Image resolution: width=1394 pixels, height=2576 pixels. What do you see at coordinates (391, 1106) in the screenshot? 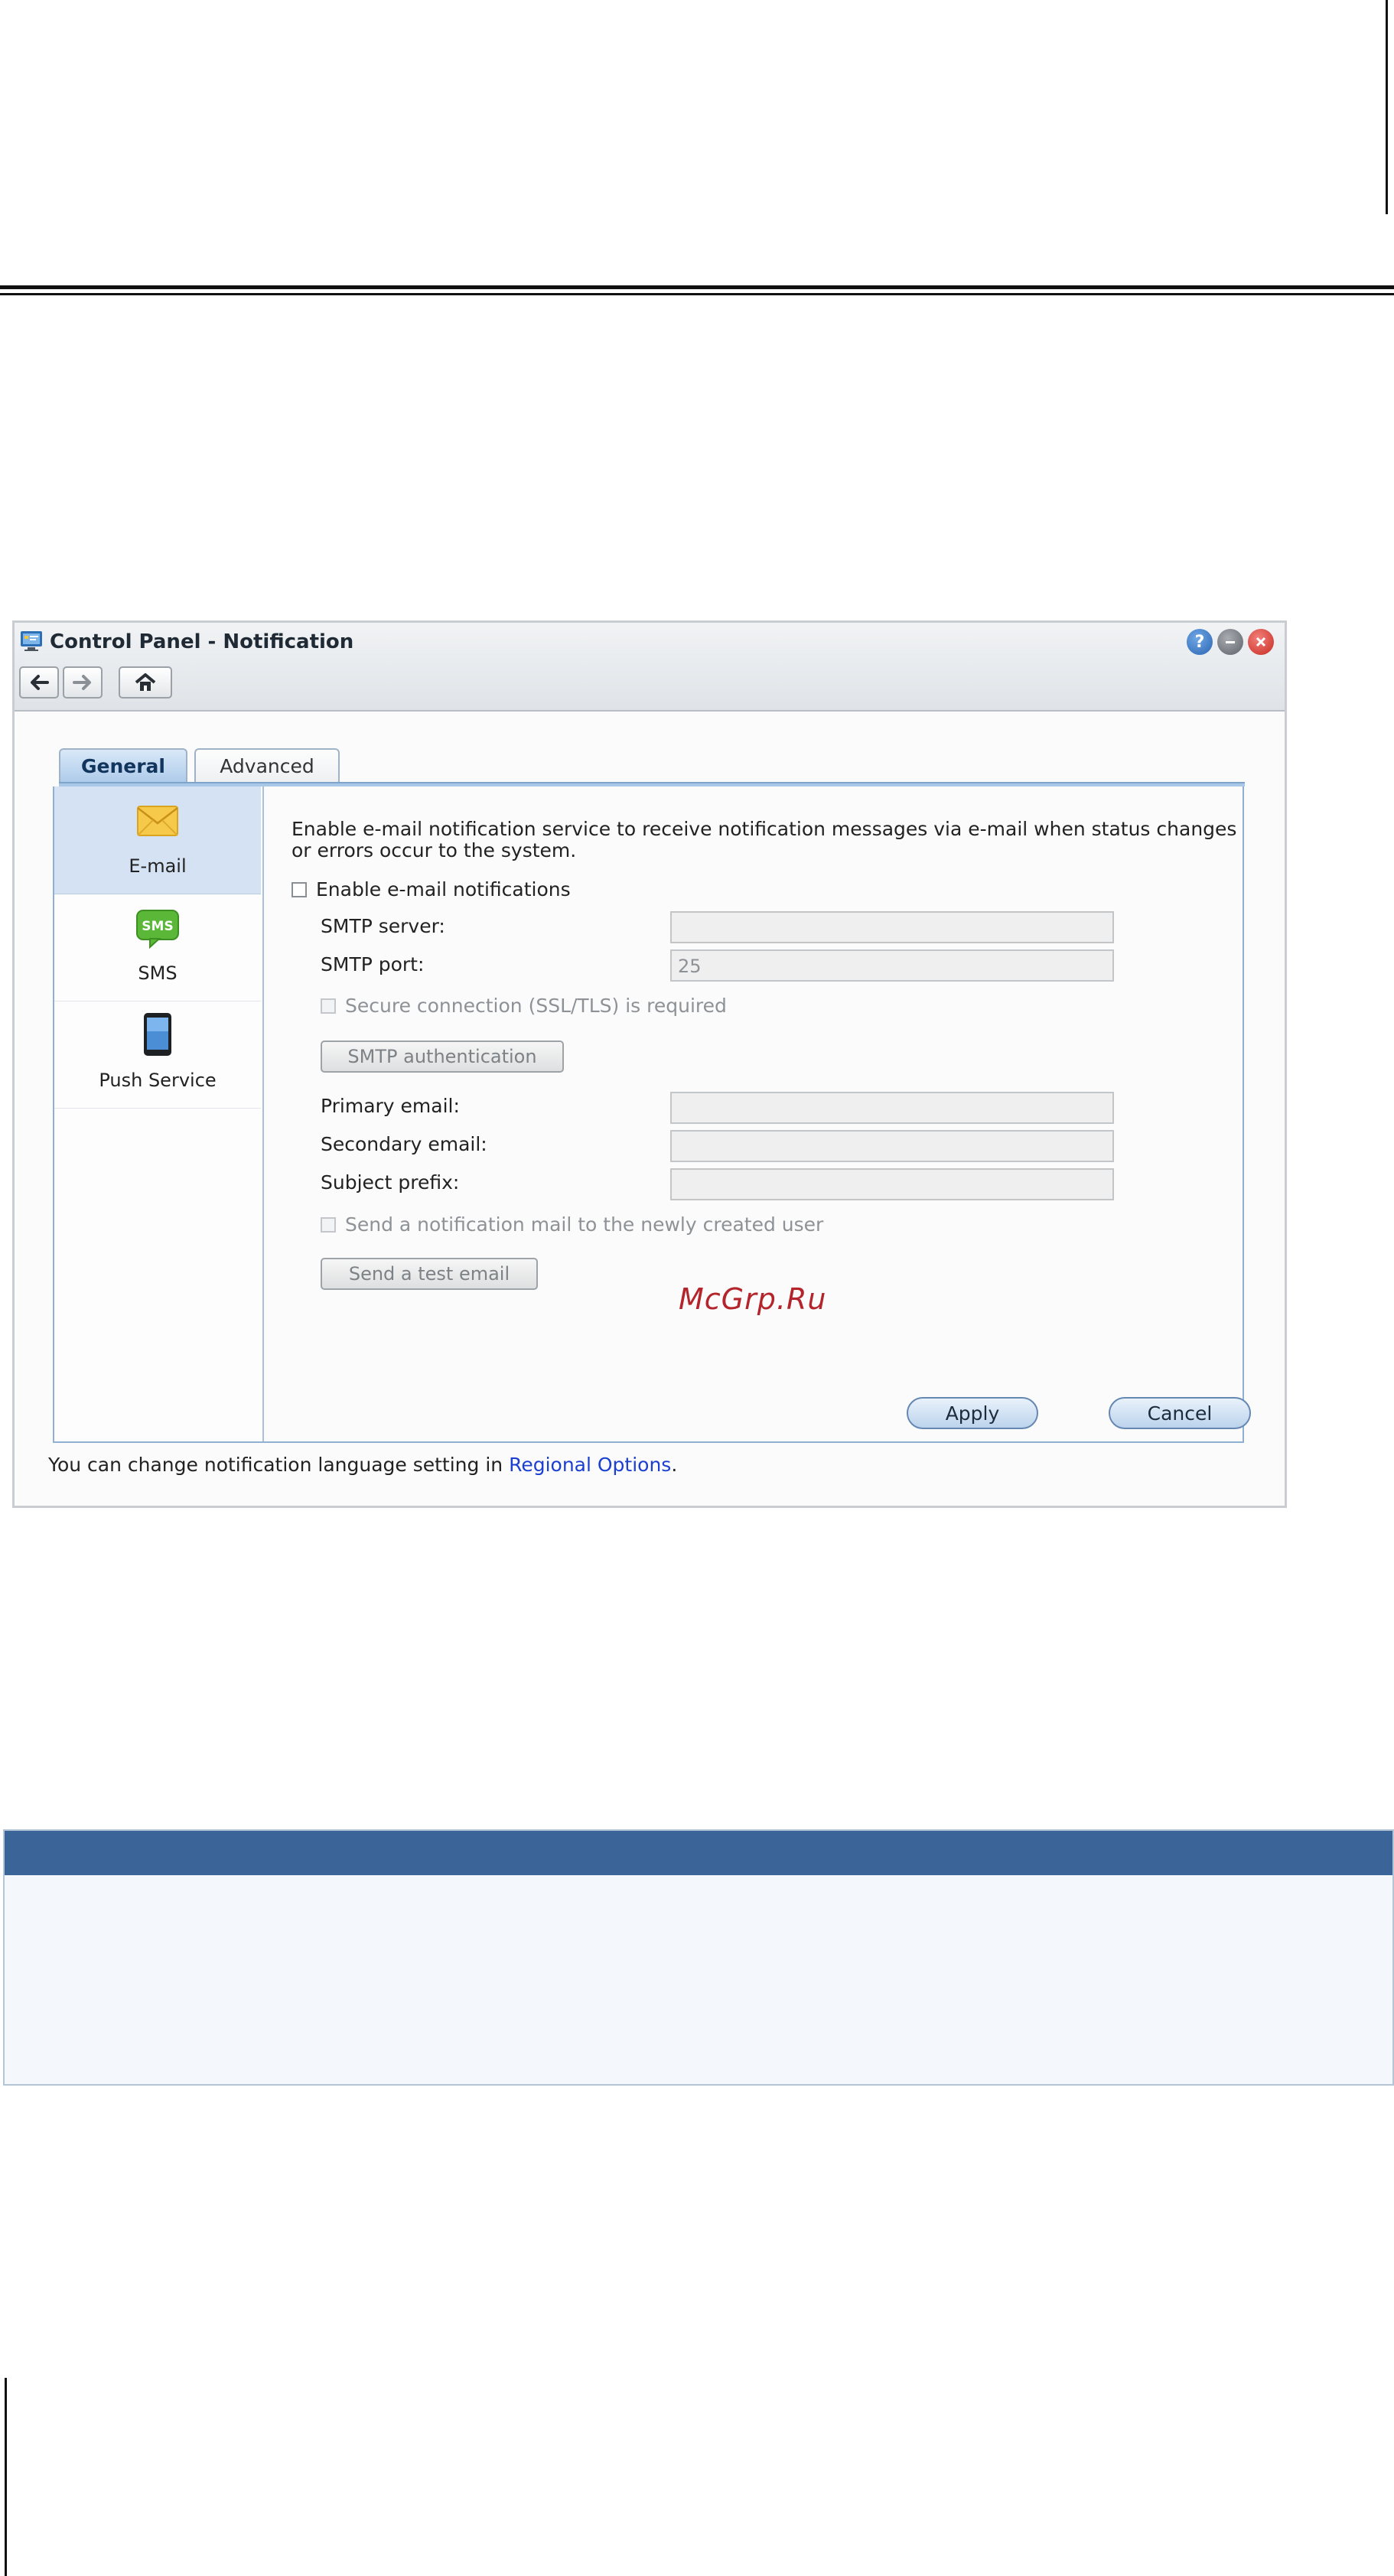
I see `primary-email-label: Primary email:` at bounding box center [391, 1106].